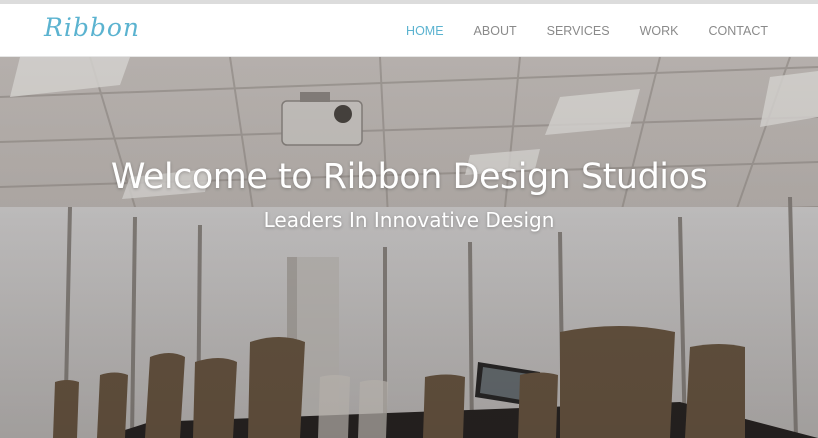 The height and width of the screenshot is (438, 818). What do you see at coordinates (409, 177) in the screenshot?
I see `hero-title: Welcome to Ribbon Design Studios` at bounding box center [409, 177].